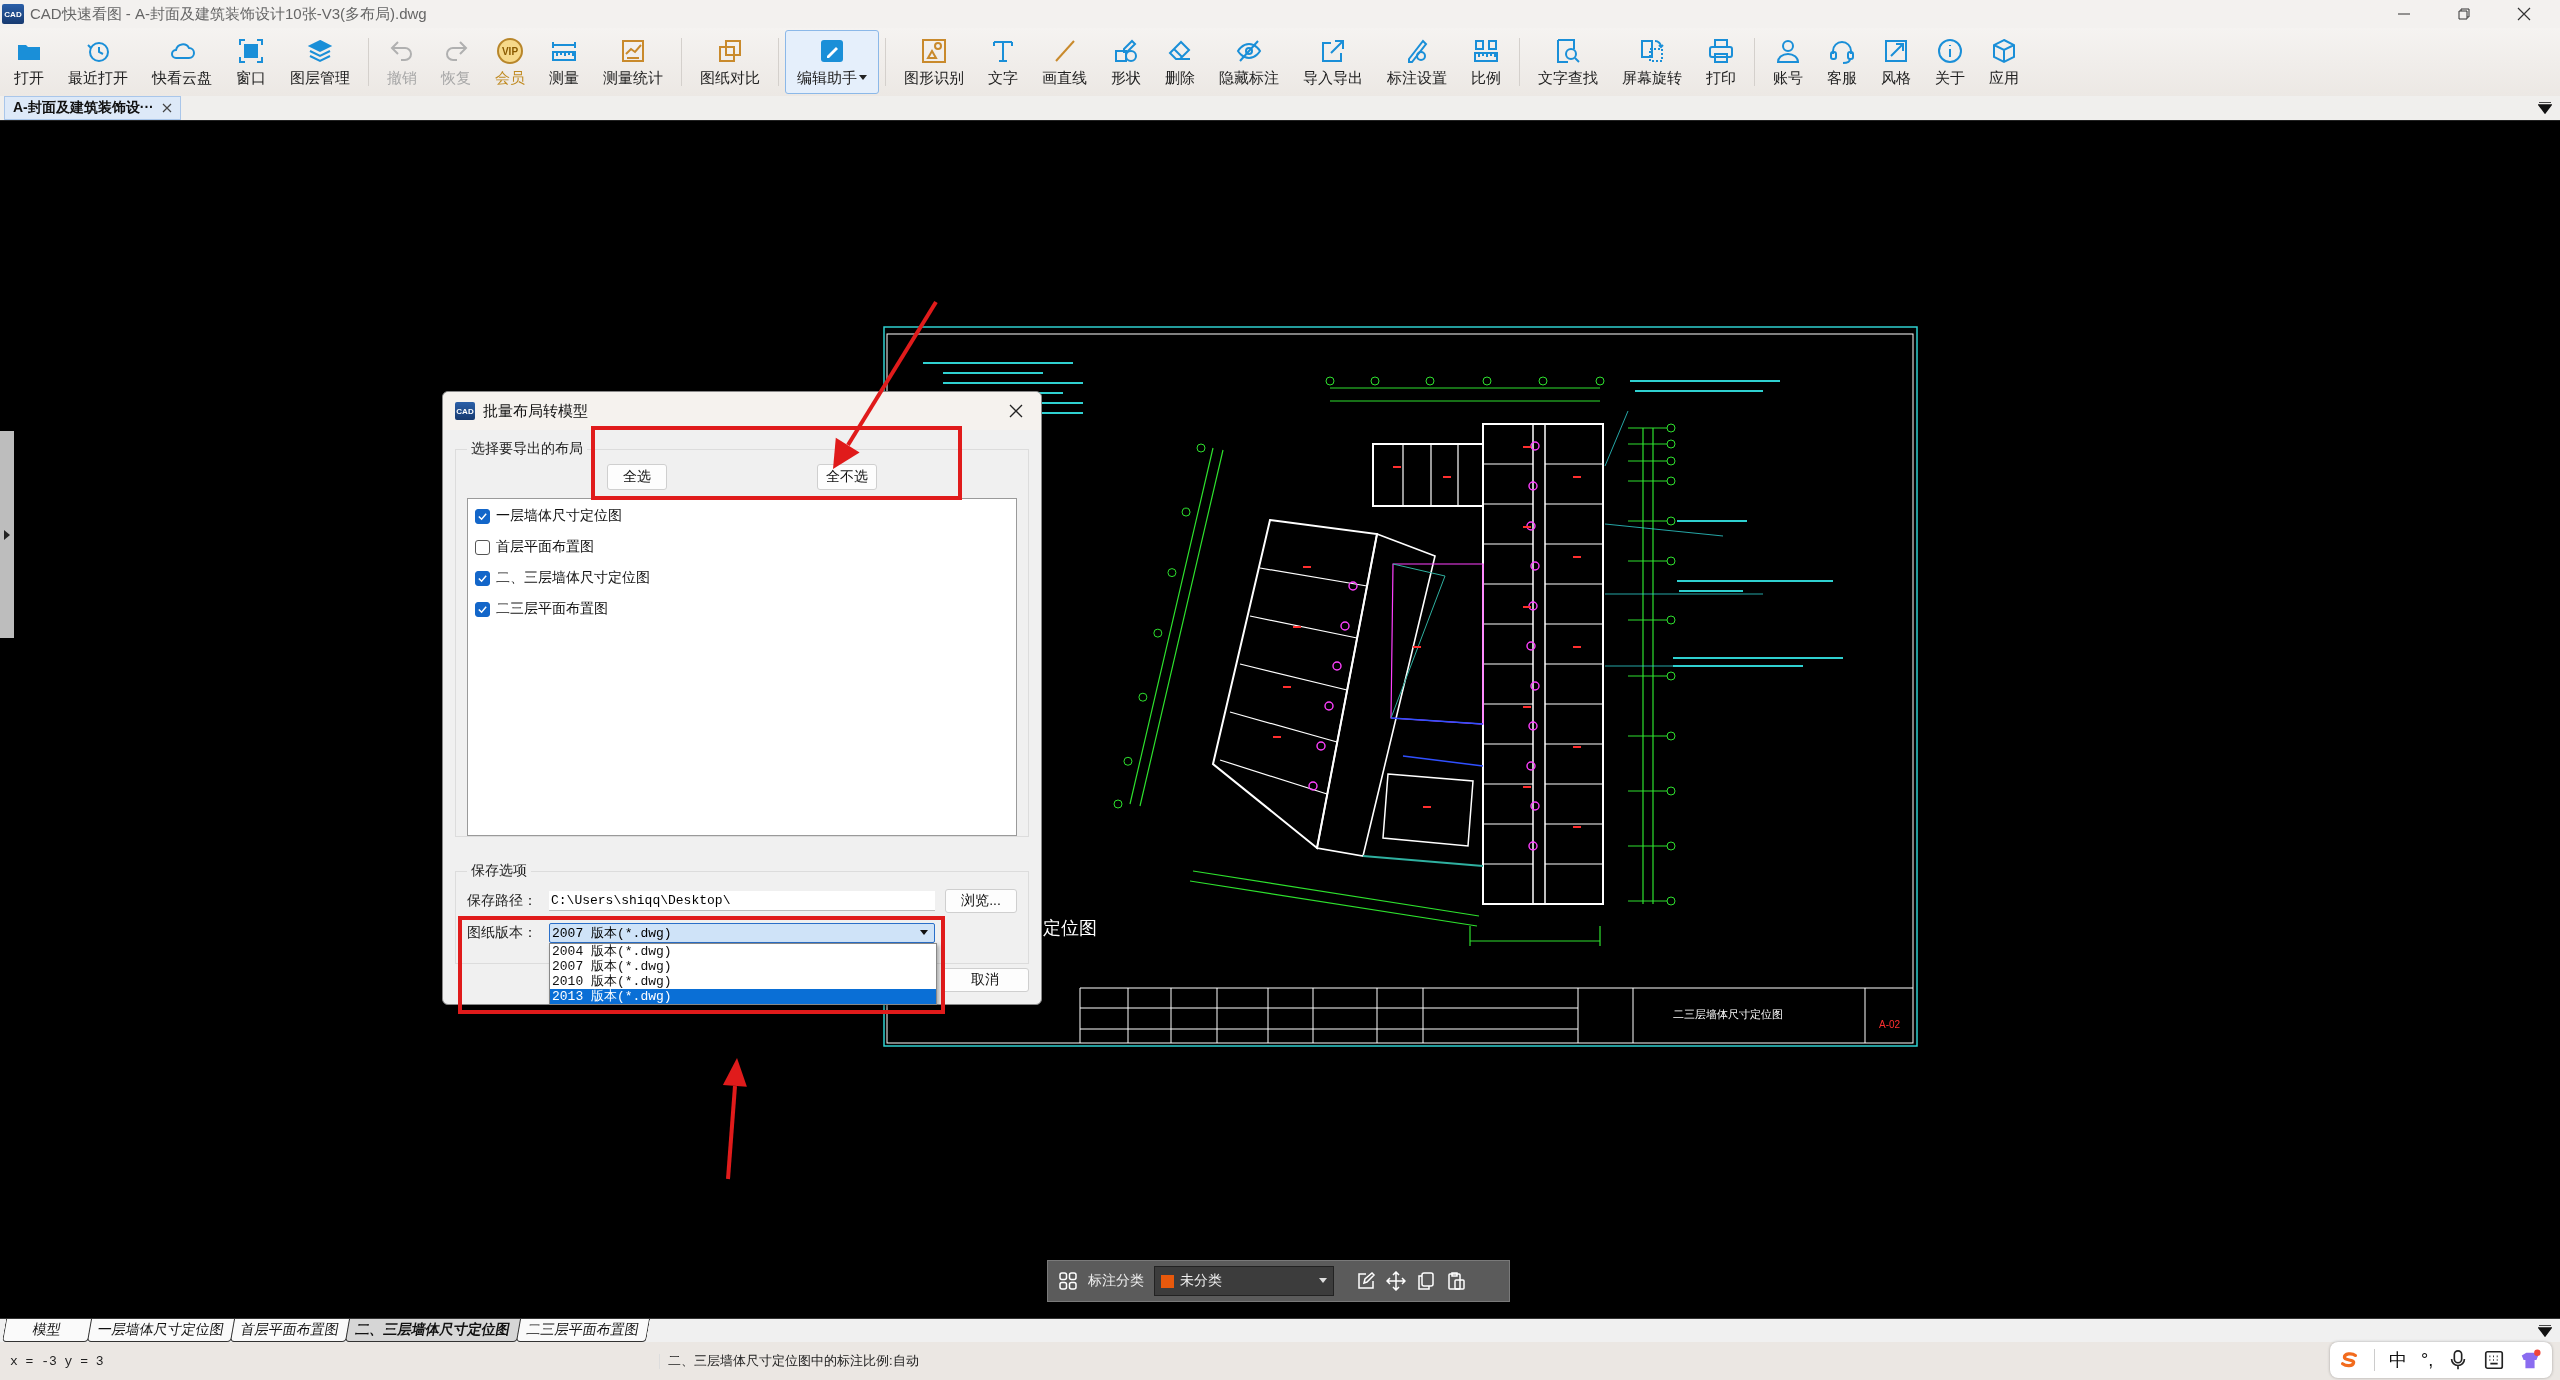  Describe the element at coordinates (743, 951) in the screenshot. I see `dropdown-option: 2004 版本(*.dwg)` at that location.